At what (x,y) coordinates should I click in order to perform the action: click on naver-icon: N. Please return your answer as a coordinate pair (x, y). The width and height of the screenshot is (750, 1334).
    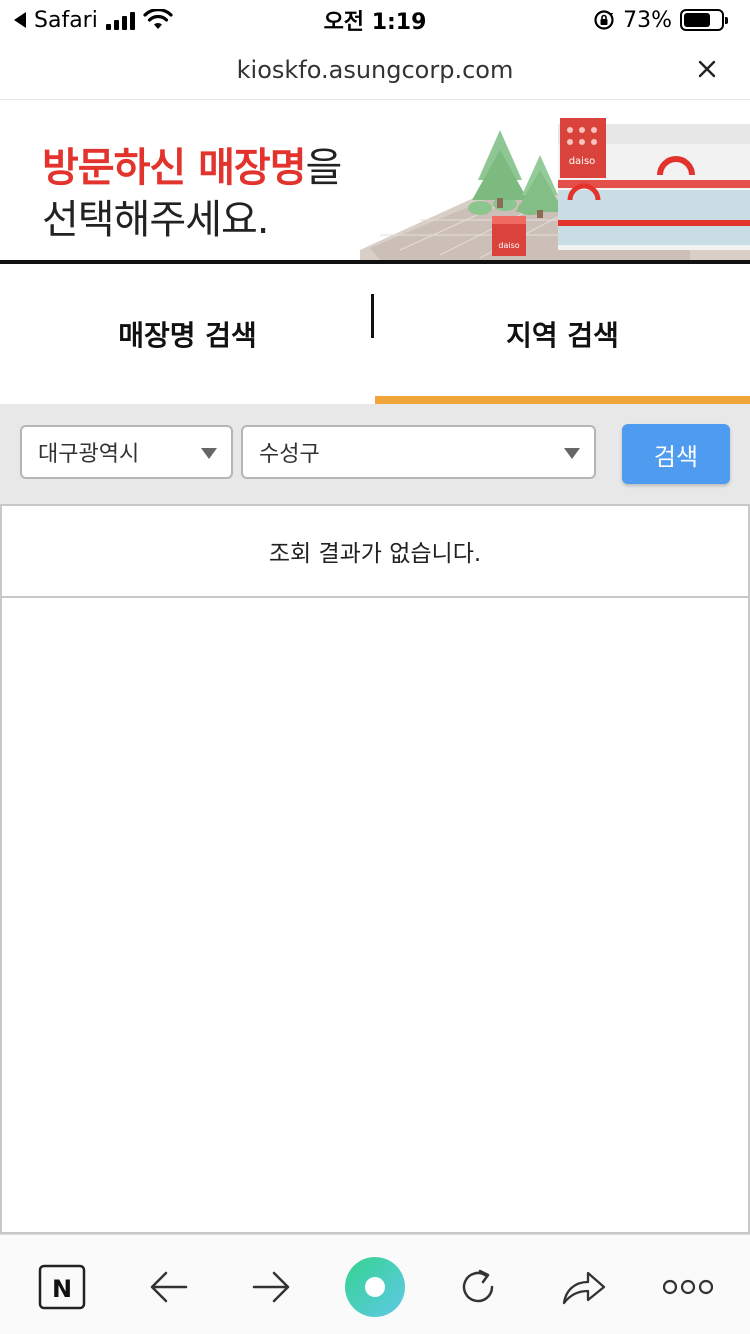
    Looking at the image, I should click on (62, 1287).